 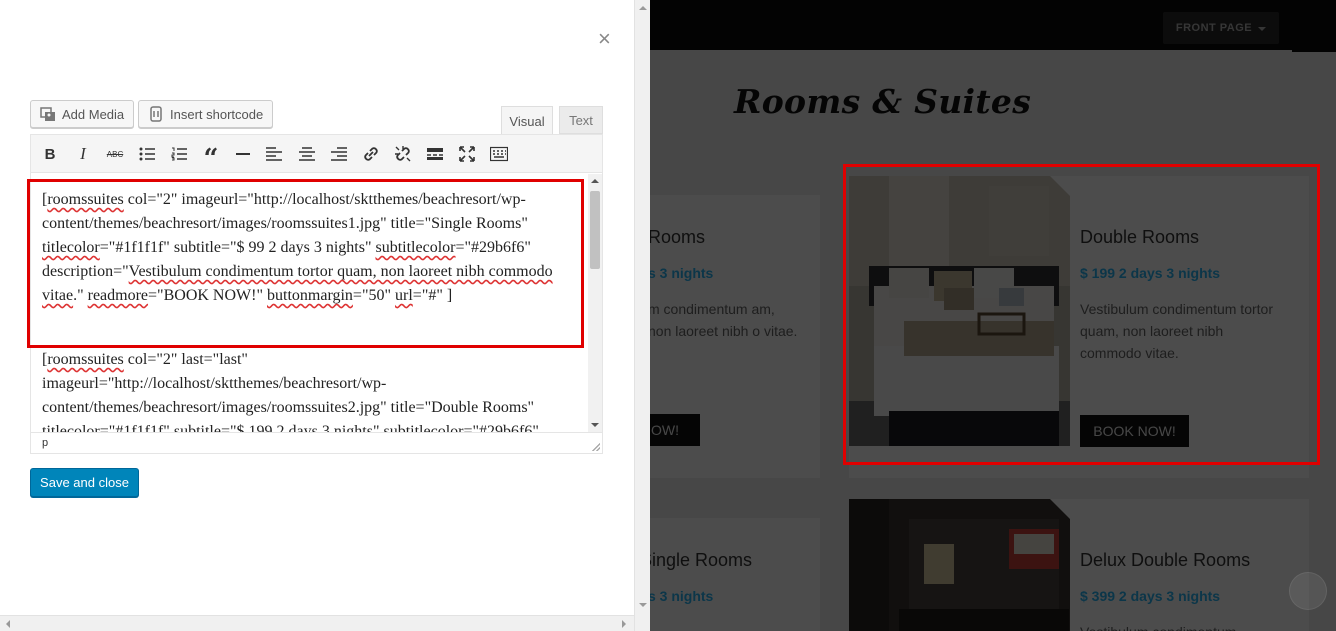 I want to click on room-title: Single Rooms, so click(x=701, y=560).